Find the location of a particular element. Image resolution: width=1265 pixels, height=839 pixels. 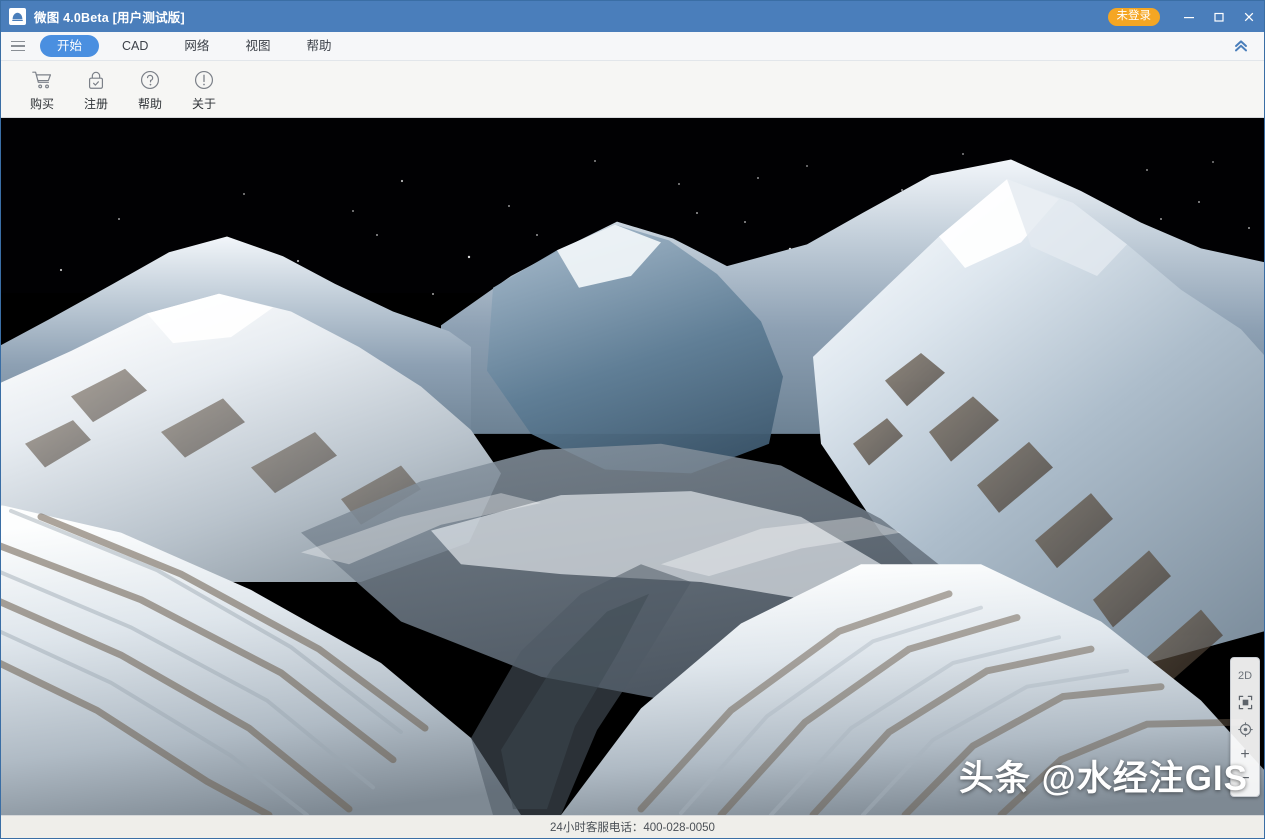

tab-help: 帮助 is located at coordinates (318, 46).